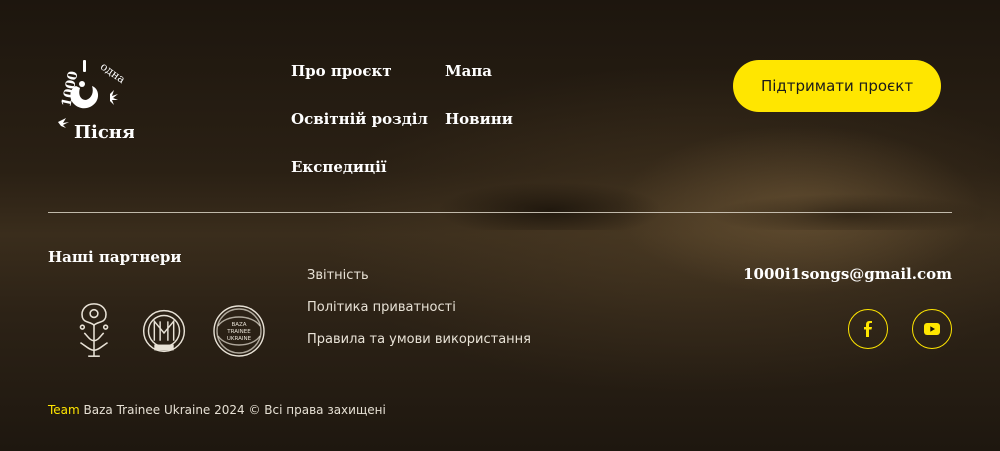 The height and width of the screenshot is (451, 1000). I want to click on ornament-emblem-icon, so click(94, 331).